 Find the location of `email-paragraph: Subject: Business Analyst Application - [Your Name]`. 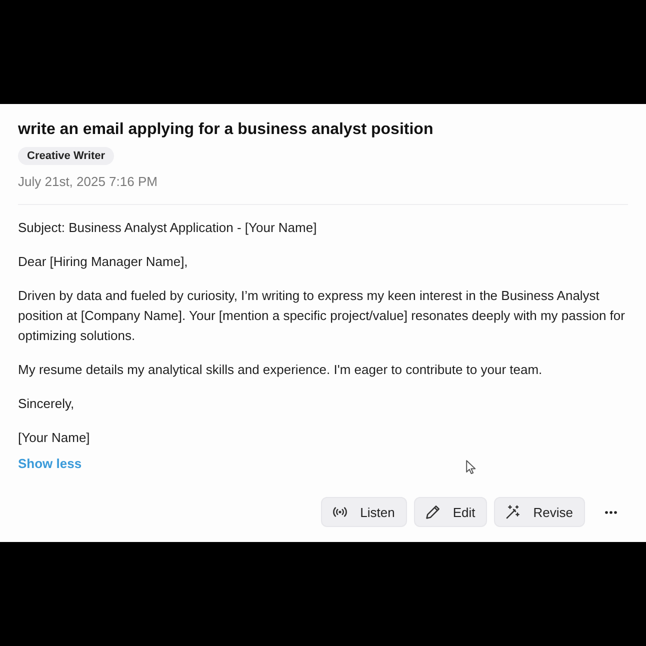

email-paragraph: Subject: Business Analyst Application - [Your Name] is located at coordinates (168, 228).